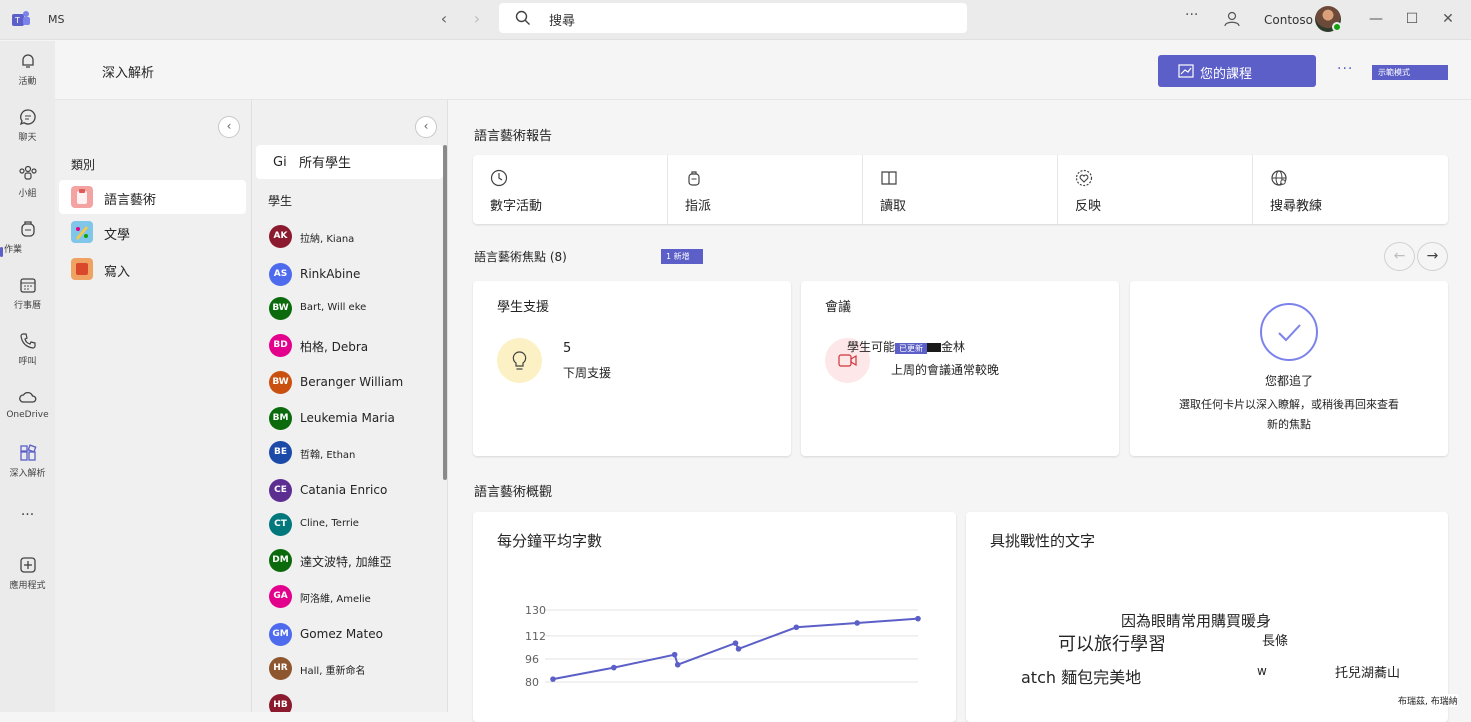 This screenshot has width=1471, height=722. Describe the element at coordinates (1155, 189) in the screenshot. I see `report-item-reflect: 反映` at that location.